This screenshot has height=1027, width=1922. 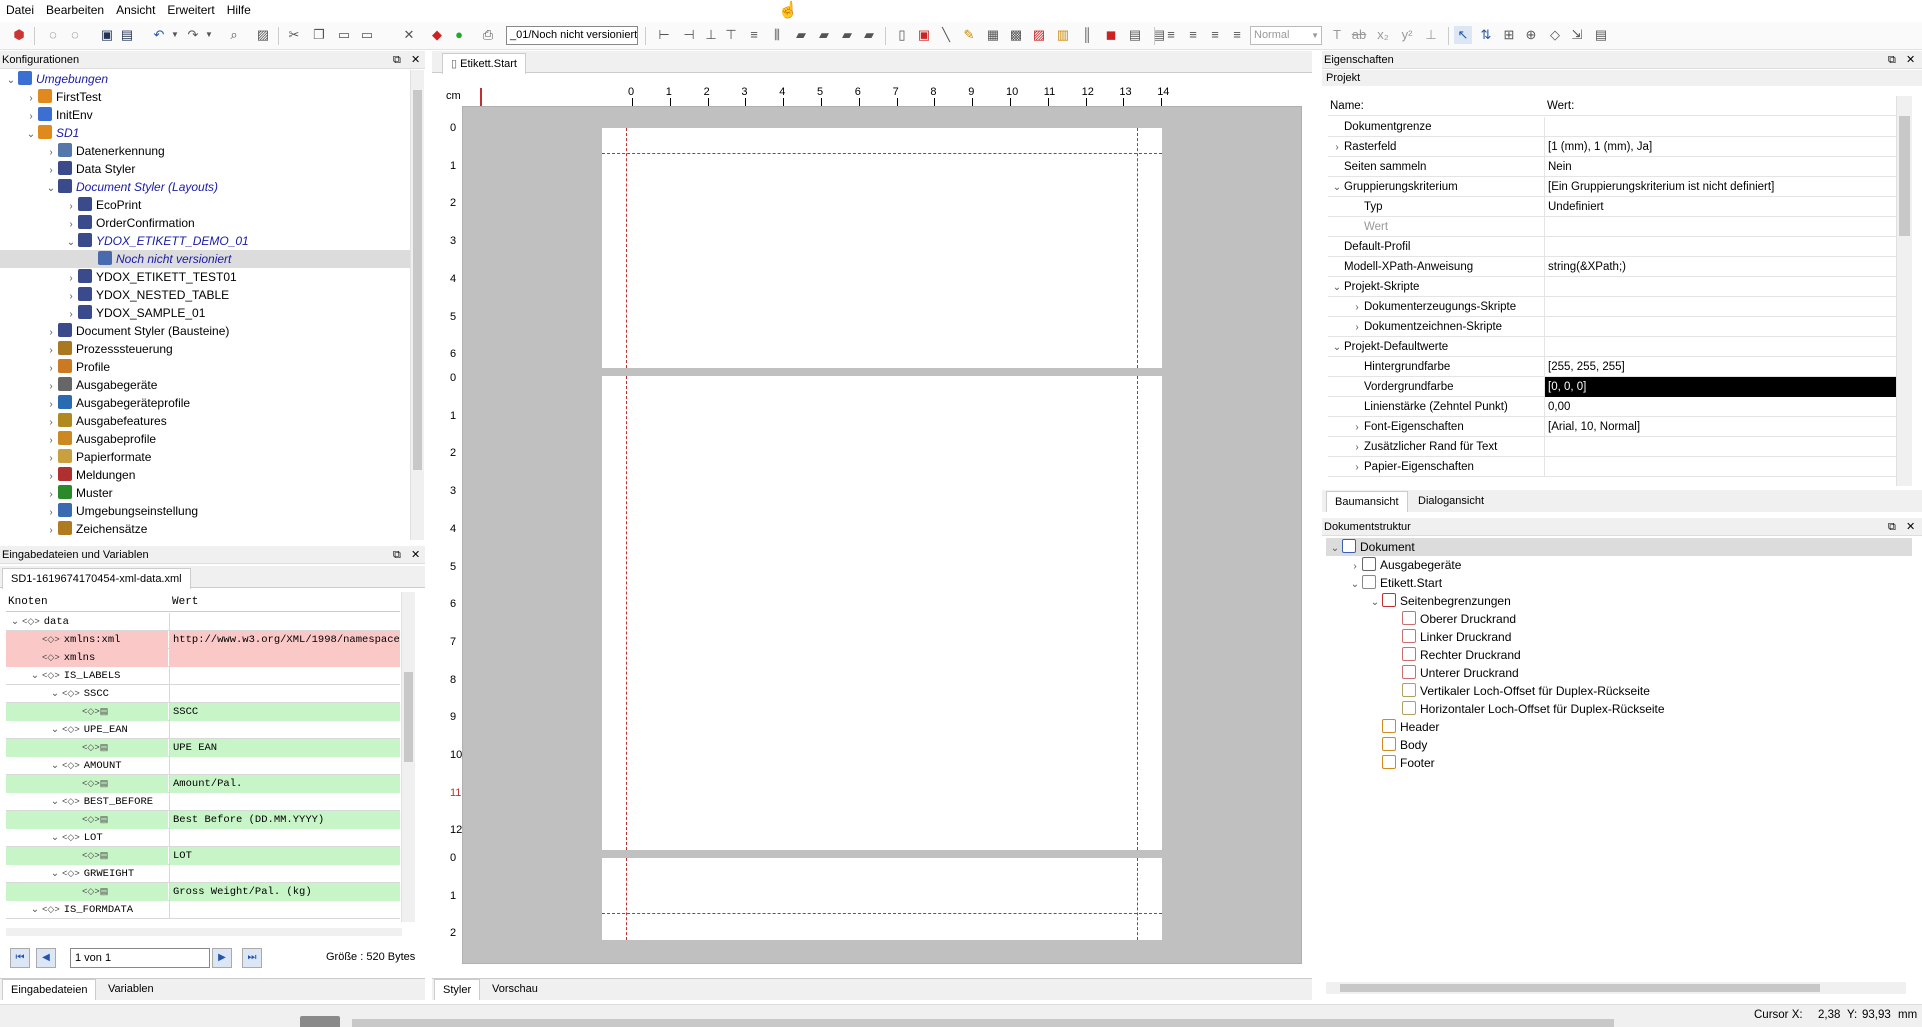 I want to click on search-icon: ⌕, so click(x=234, y=35).